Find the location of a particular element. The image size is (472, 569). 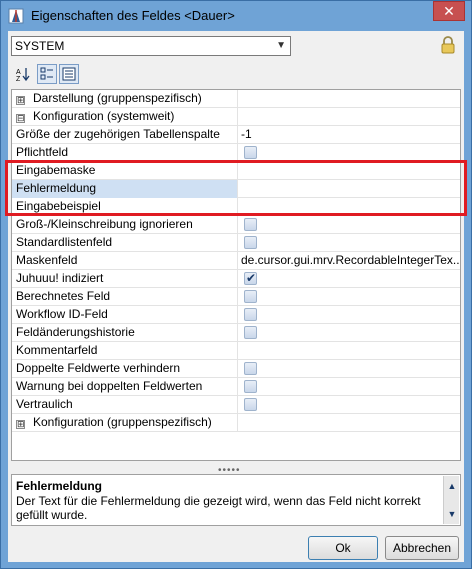

property-pages-icon is located at coordinates (69, 74).